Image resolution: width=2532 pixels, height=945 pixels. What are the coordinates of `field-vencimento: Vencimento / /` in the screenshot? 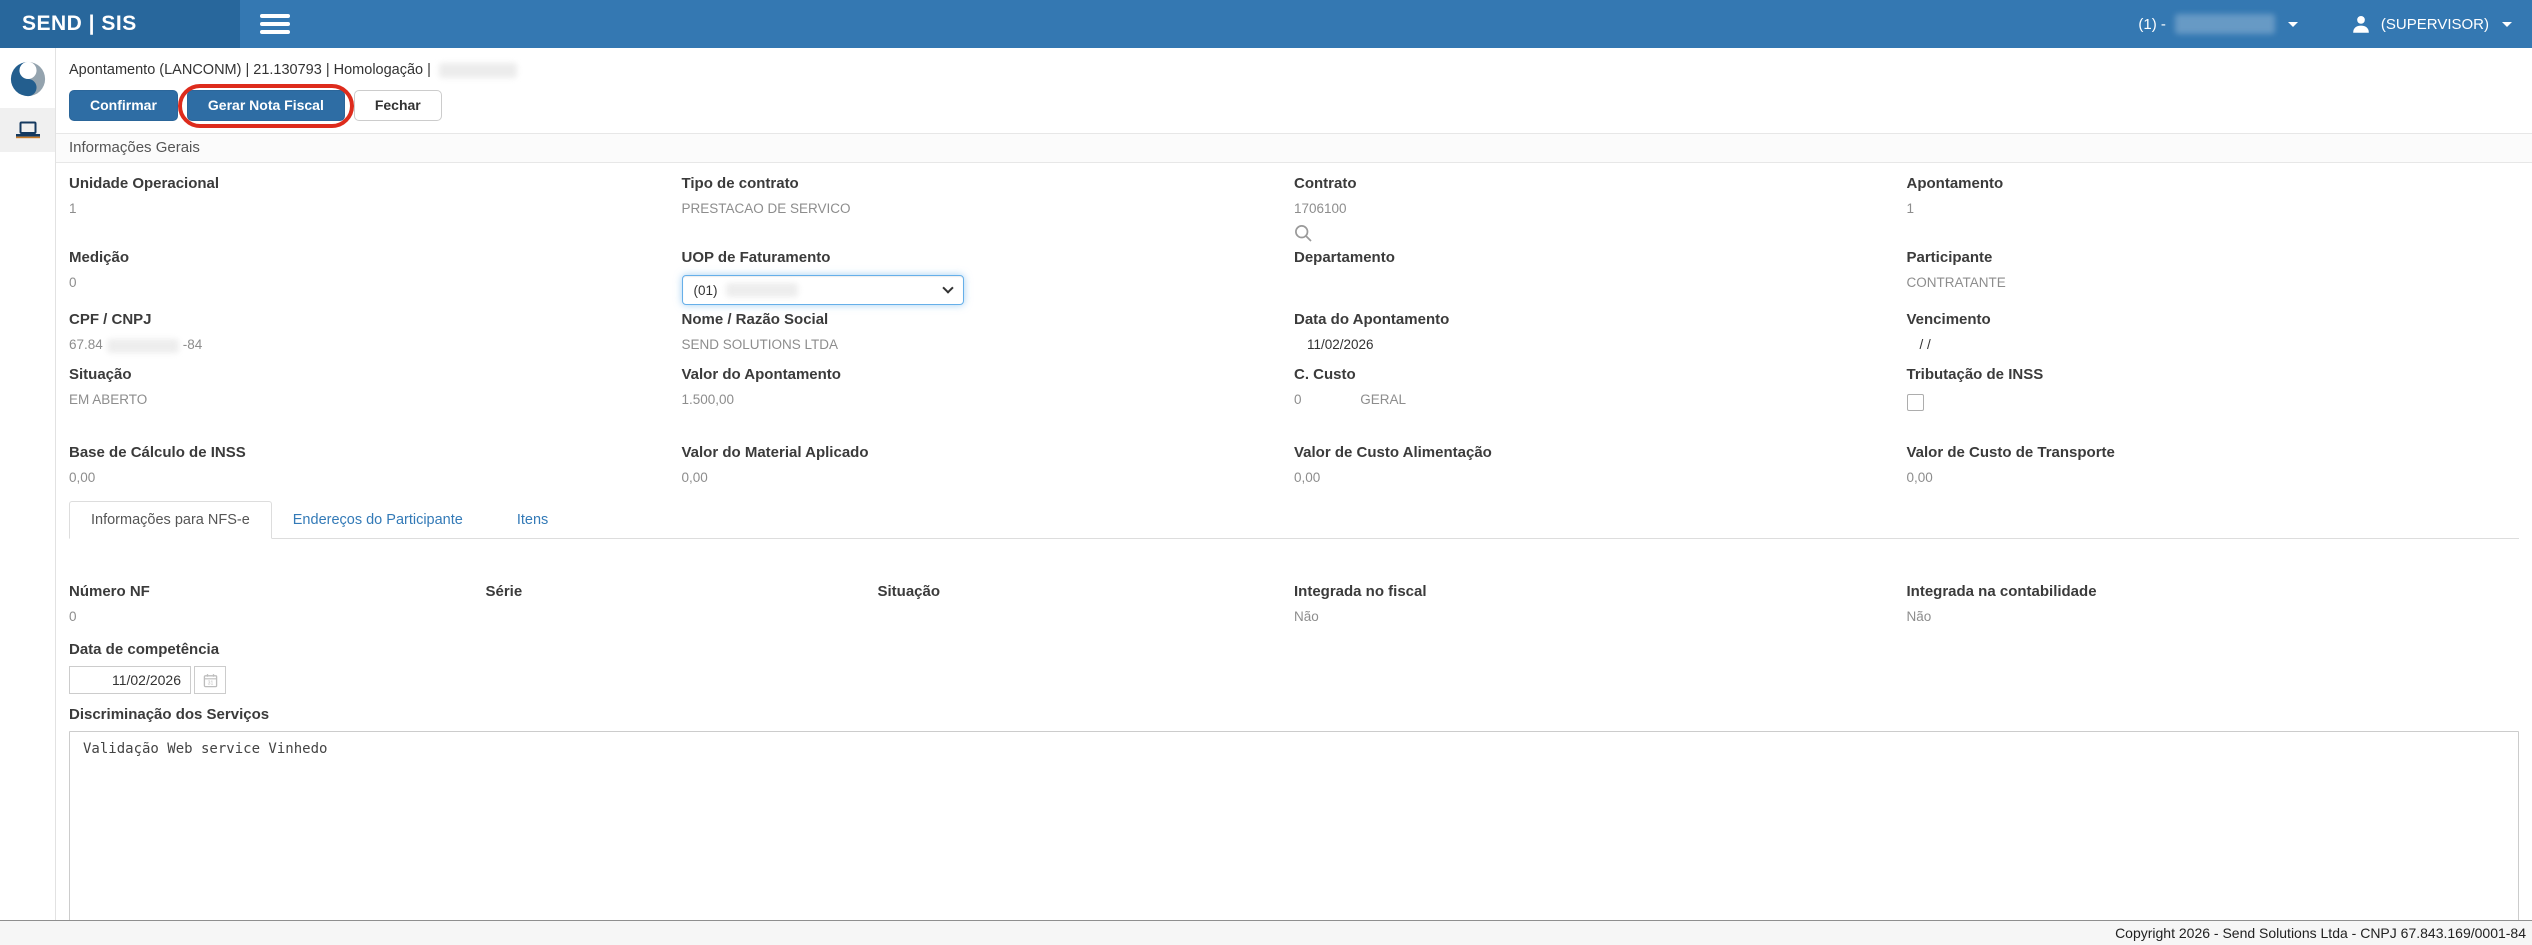 It's located at (2213, 332).